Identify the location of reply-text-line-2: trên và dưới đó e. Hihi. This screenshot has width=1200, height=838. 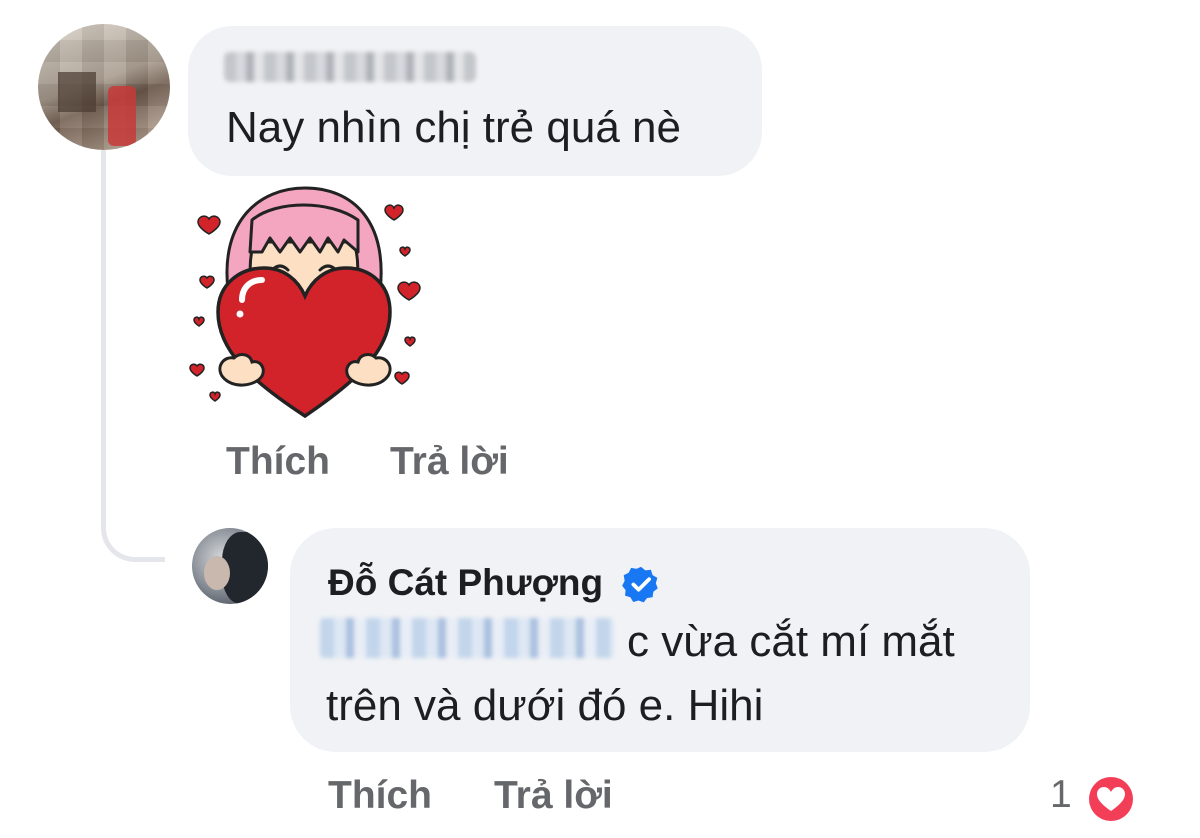
(545, 705).